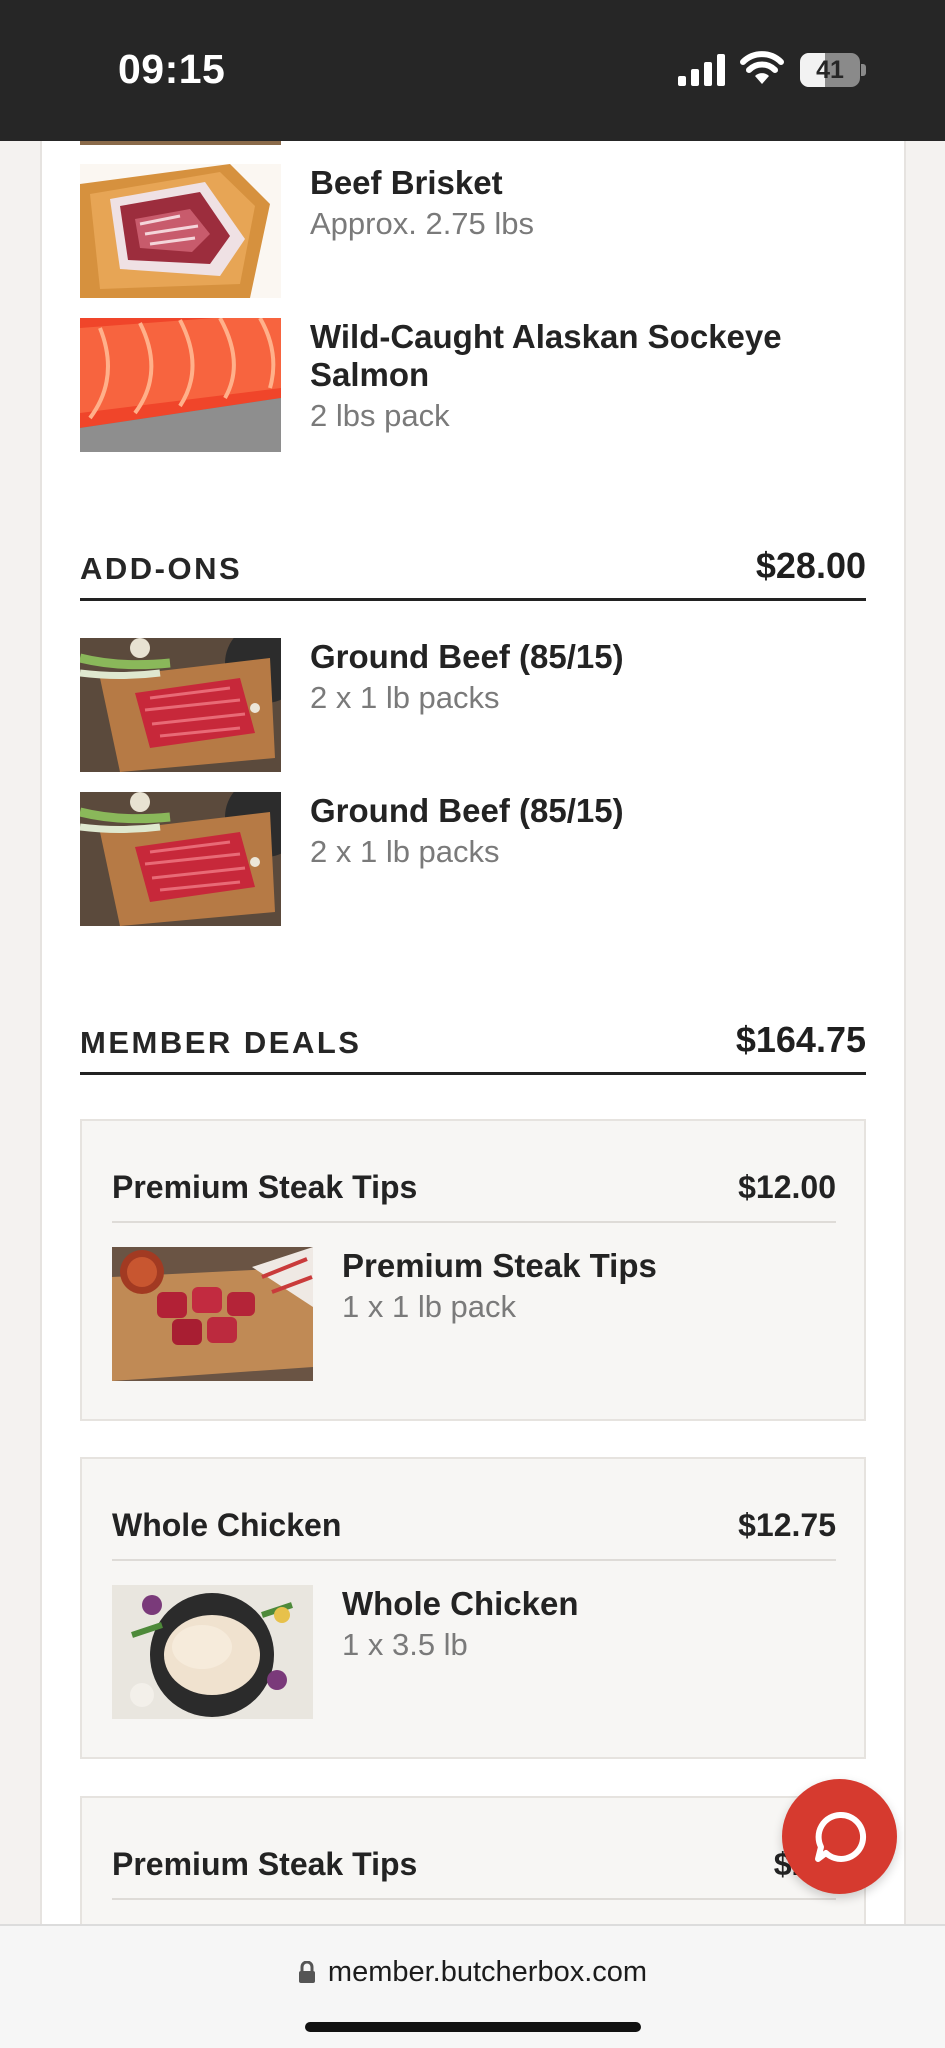 The image size is (945, 2048). What do you see at coordinates (380, 415) in the screenshot?
I see `item-qty: 2 lbs pack` at bounding box center [380, 415].